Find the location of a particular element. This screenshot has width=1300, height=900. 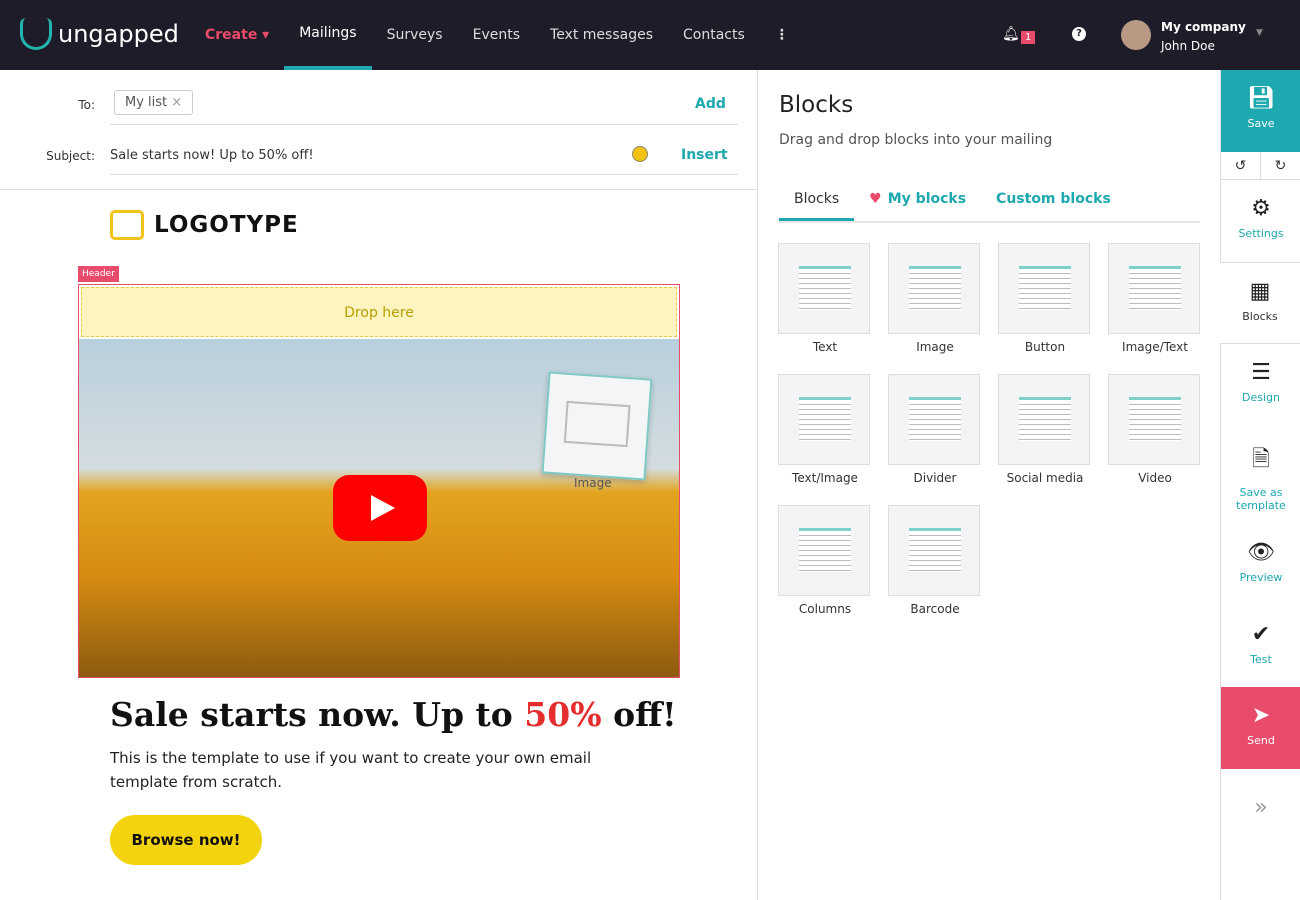

send-button: ➤ Send is located at coordinates (1260, 728).